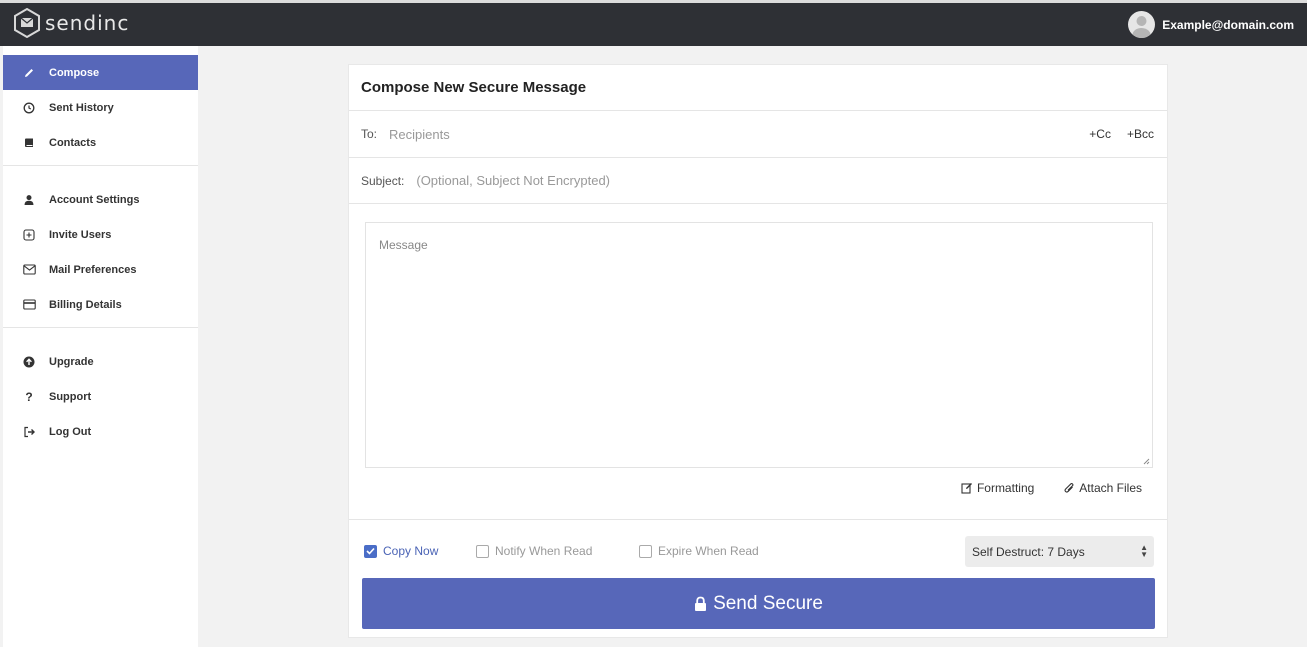 The height and width of the screenshot is (647, 1307). What do you see at coordinates (74, 72) in the screenshot?
I see `sidebar-item-label: Compose` at bounding box center [74, 72].